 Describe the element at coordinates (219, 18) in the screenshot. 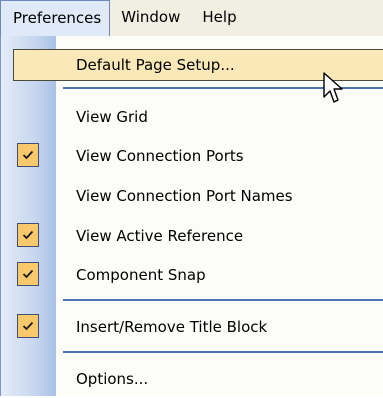

I see `menu-help: Help` at that location.